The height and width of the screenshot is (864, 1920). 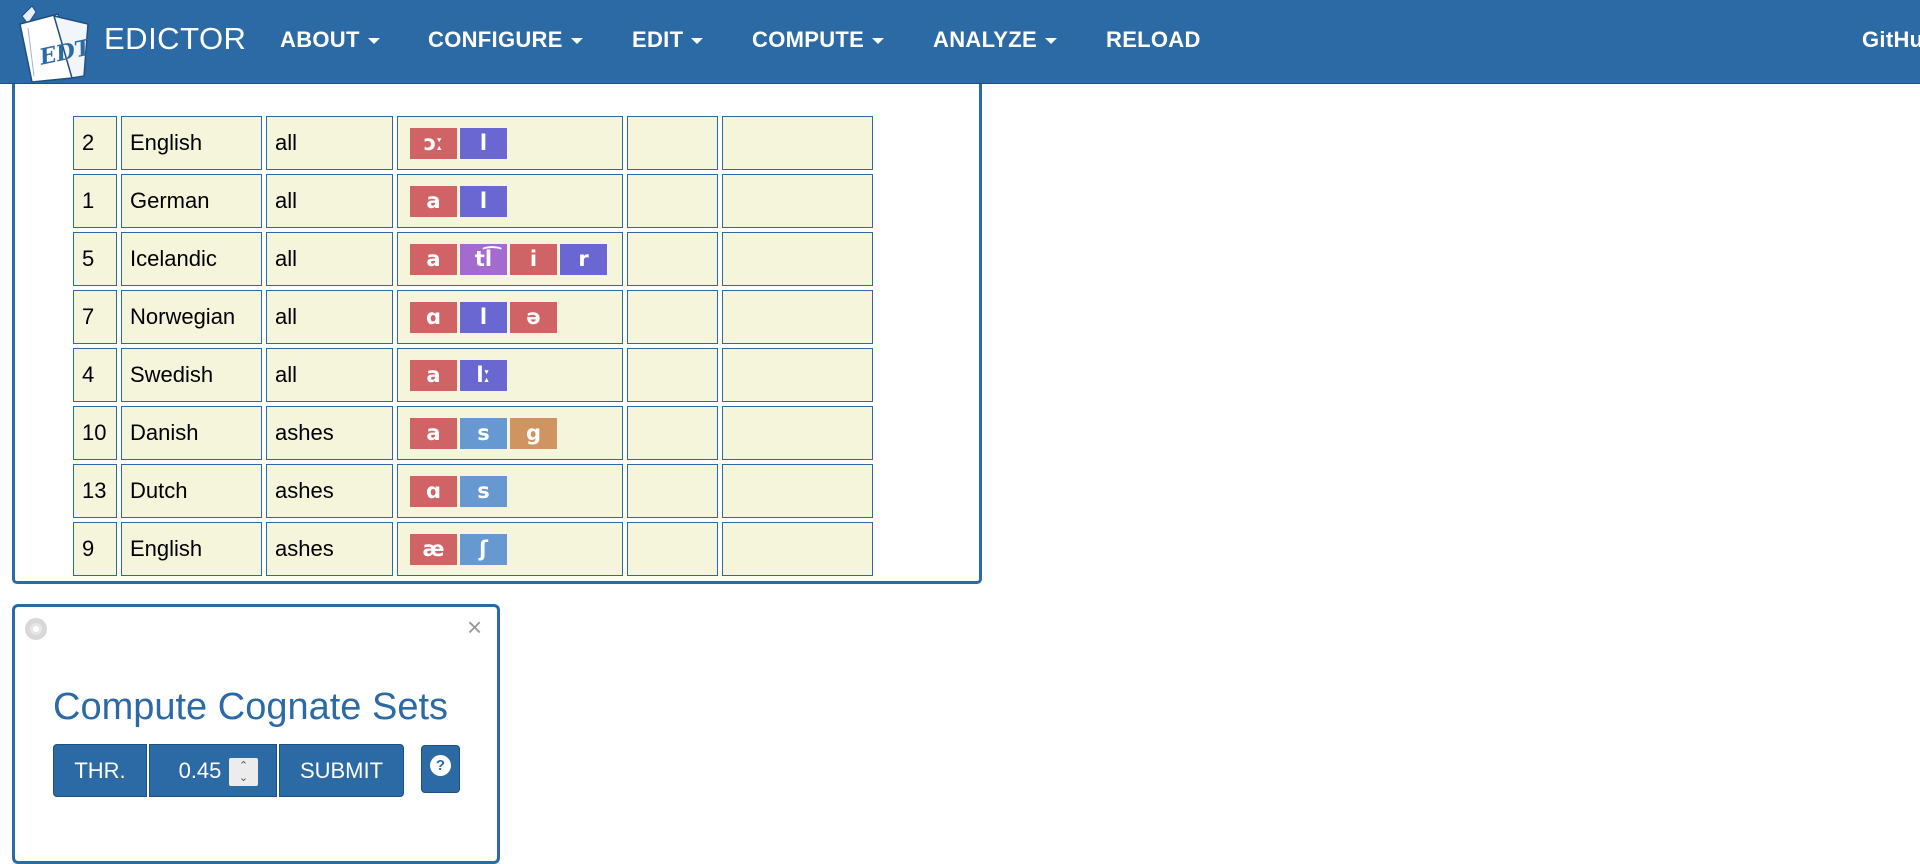 I want to click on tokens-cell: ɔː l, so click(x=510, y=143).